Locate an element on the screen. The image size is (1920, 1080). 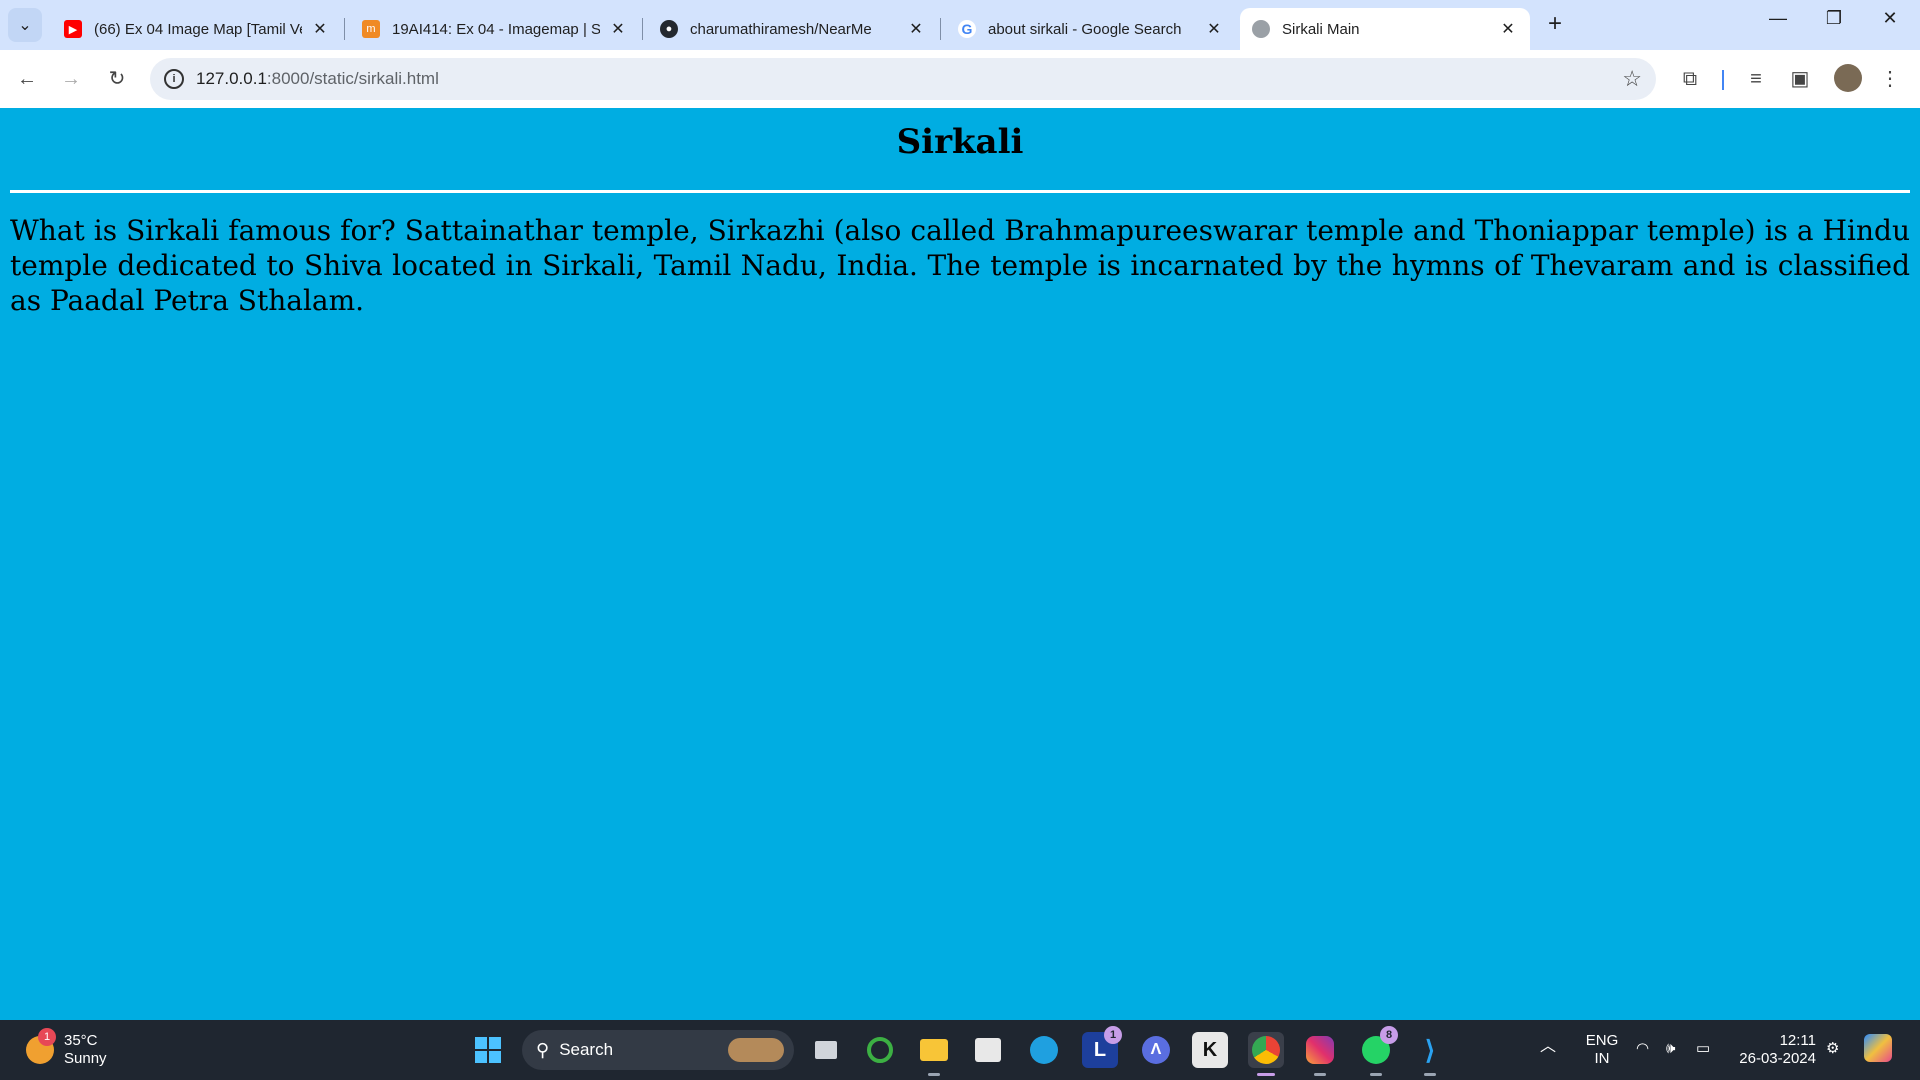
weather-widget: 1 35°C Sunny is located at coordinates (66, 1048).